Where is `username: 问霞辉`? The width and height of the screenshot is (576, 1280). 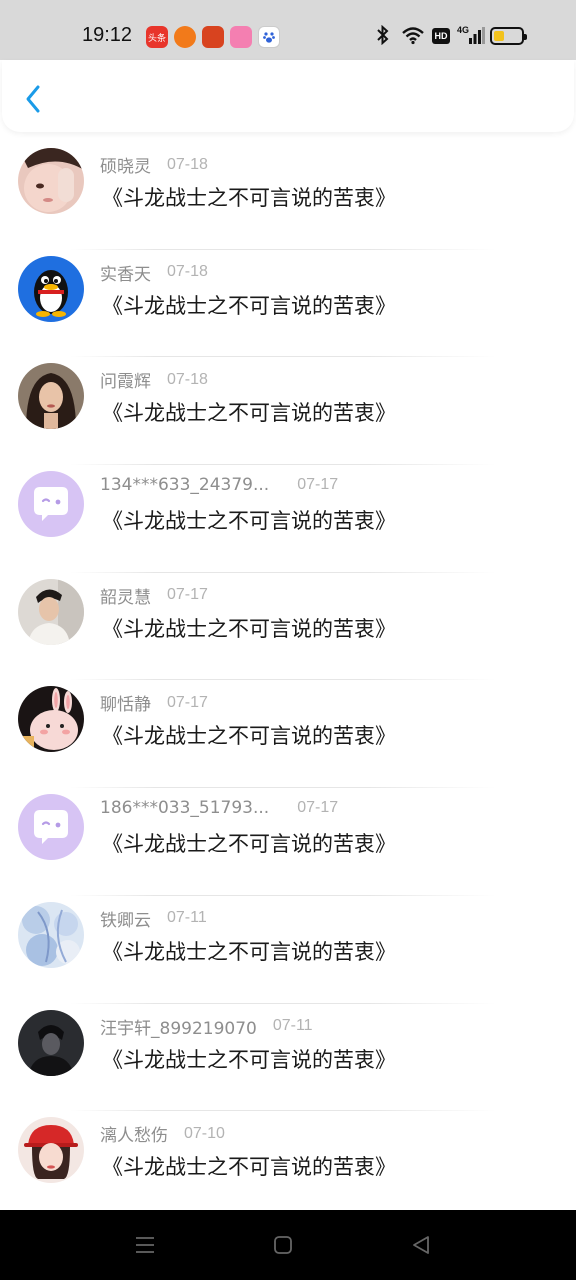
username: 问霞辉 is located at coordinates (125, 379).